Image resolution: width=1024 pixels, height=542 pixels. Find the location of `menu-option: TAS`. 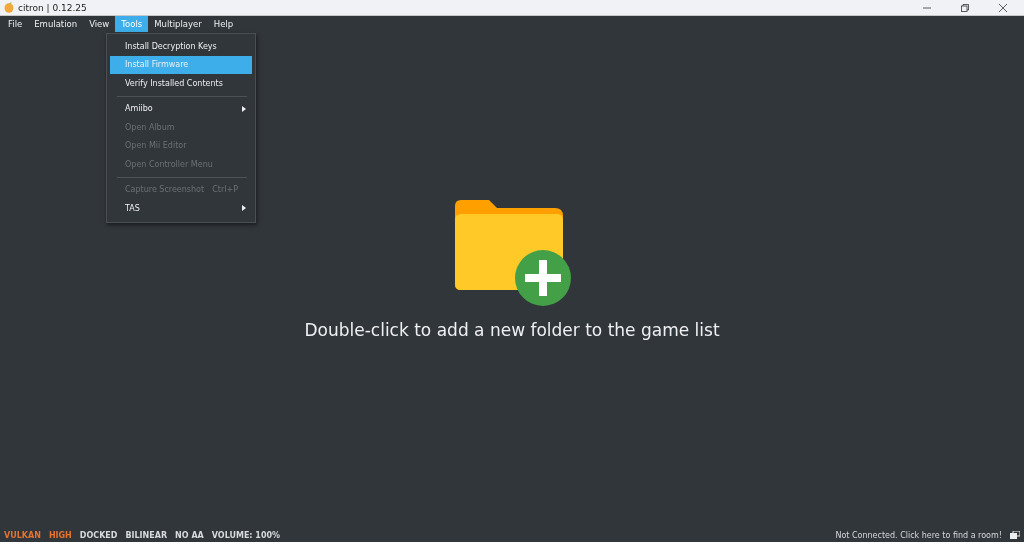

menu-option: TAS is located at coordinates (181, 208).